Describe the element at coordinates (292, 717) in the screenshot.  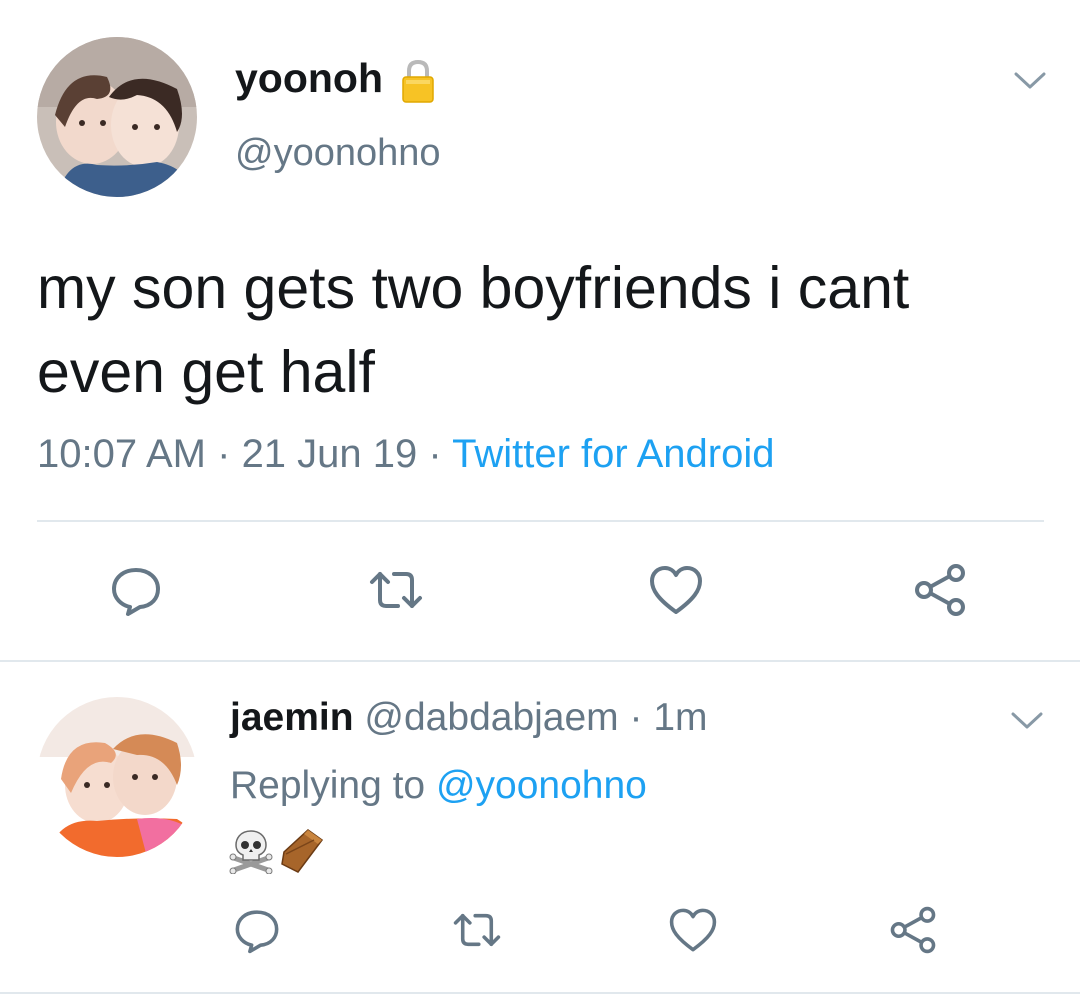
I see `reply-display-name: jaemin` at that location.